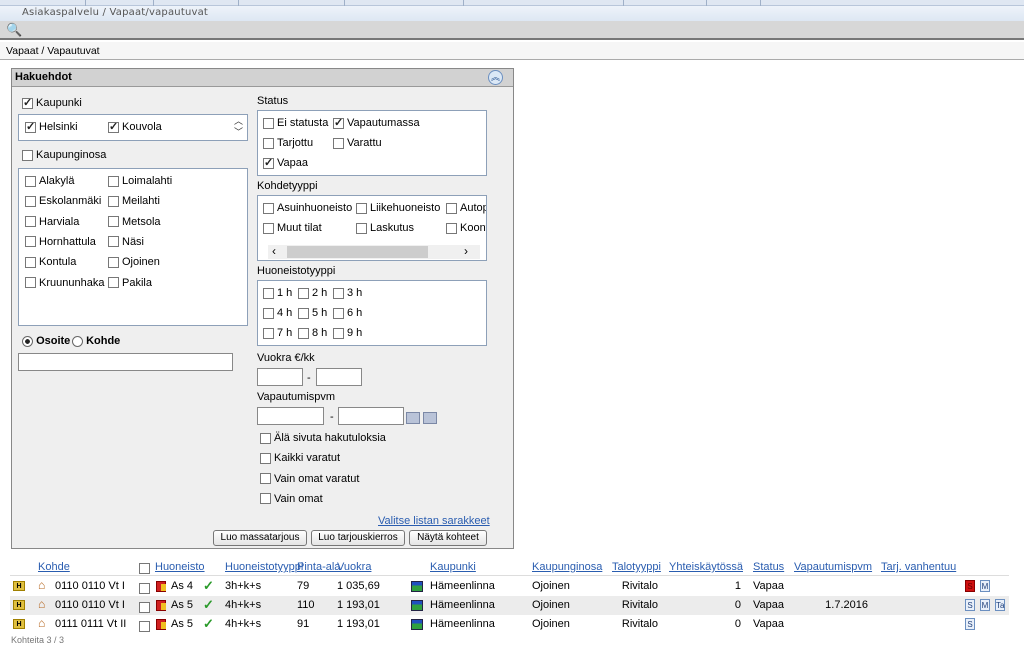 This screenshot has height=654, width=1024. Describe the element at coordinates (1000, 605) in the screenshot. I see `doc-ta-icon: Ta` at that location.